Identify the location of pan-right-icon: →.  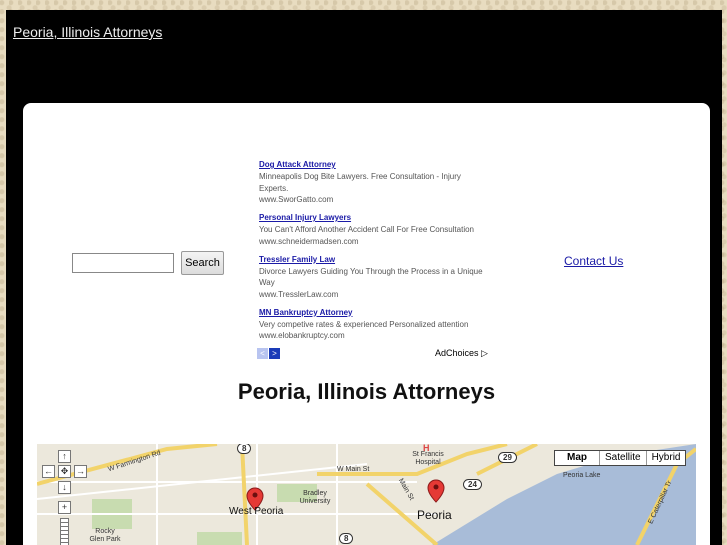
(80, 471).